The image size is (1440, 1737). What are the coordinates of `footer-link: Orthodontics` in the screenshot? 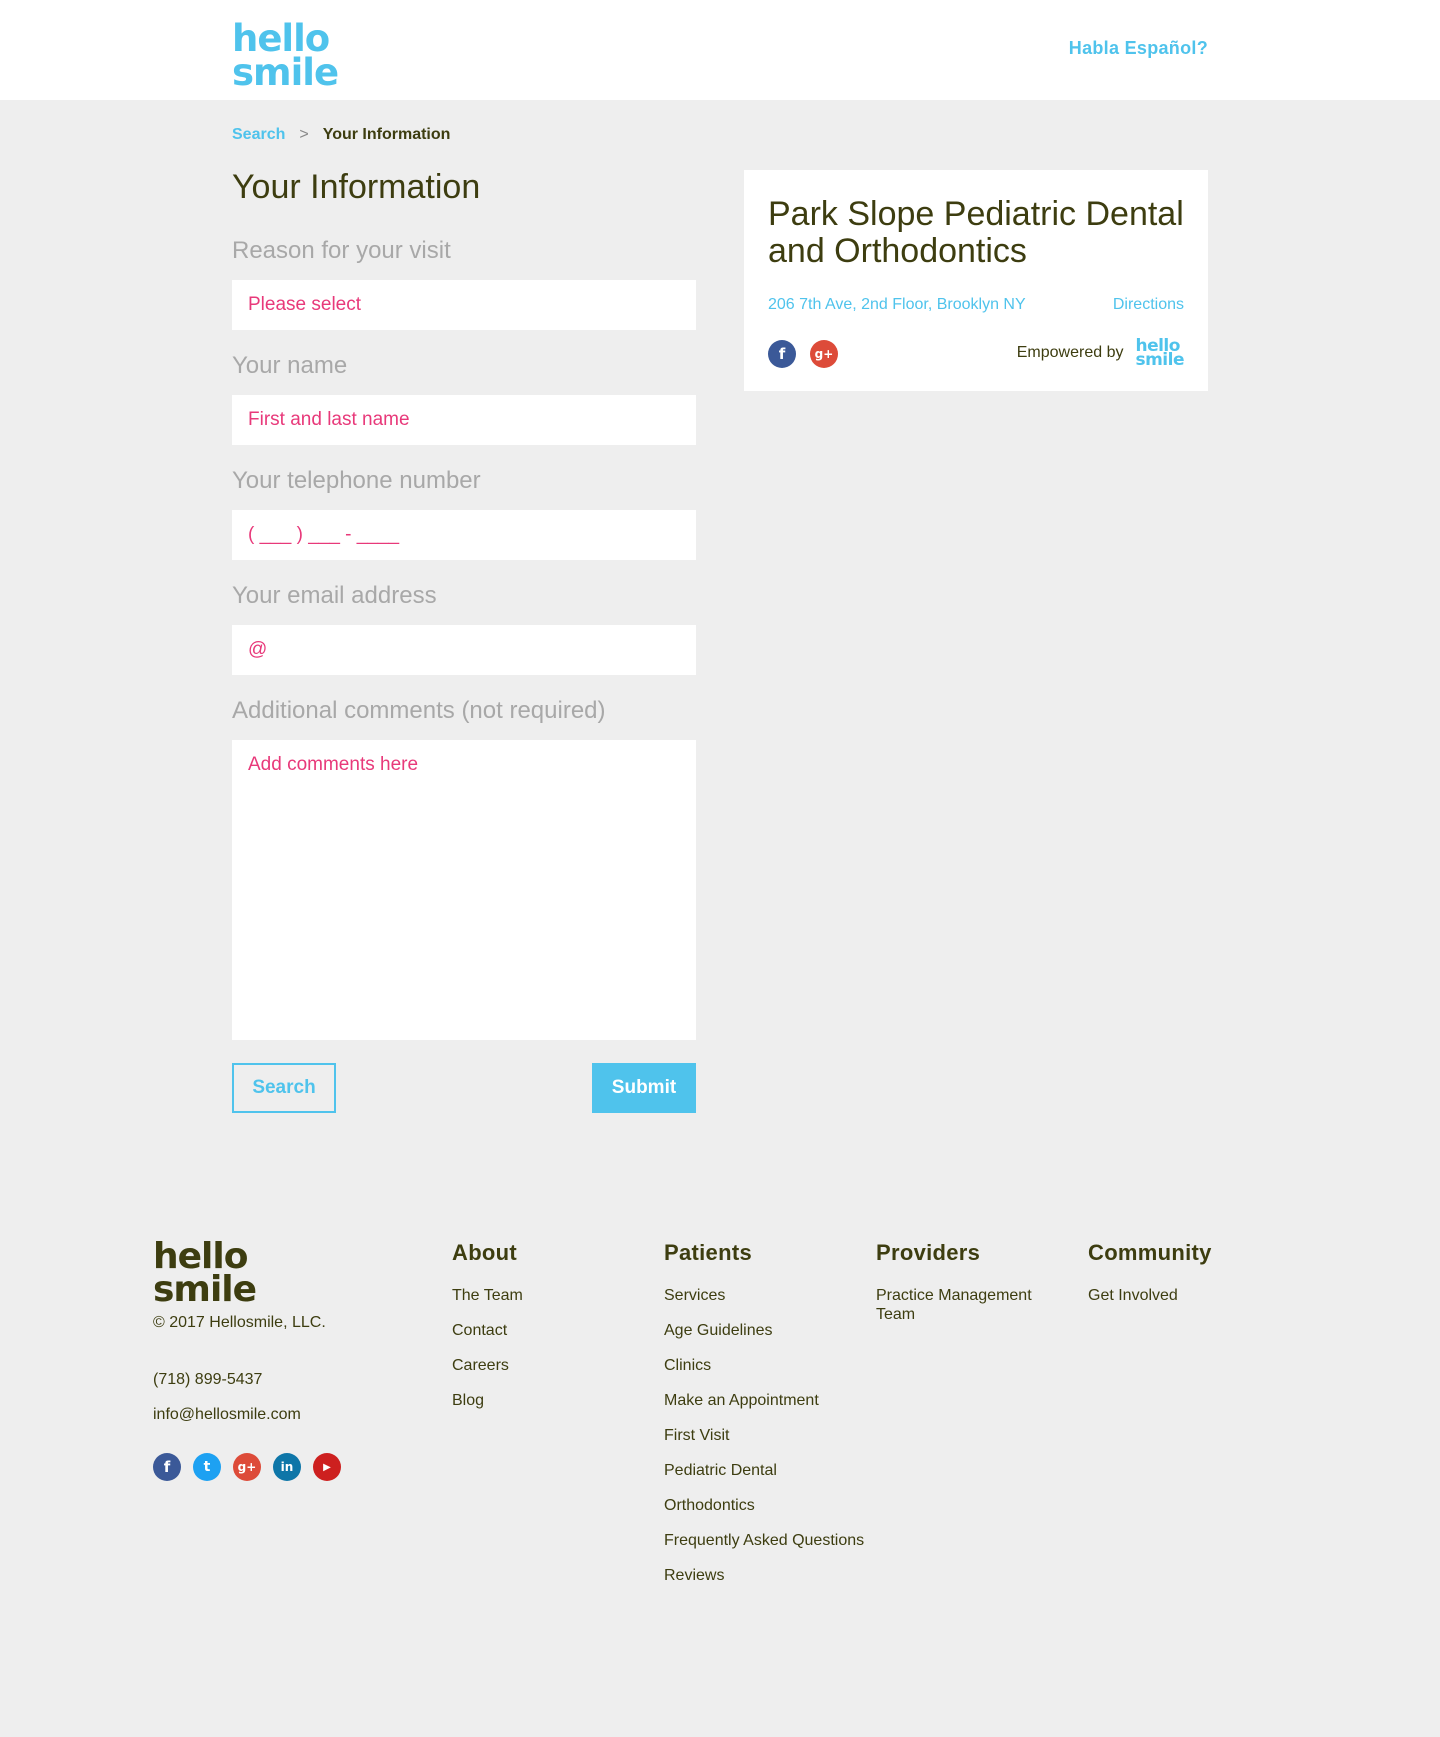 It's located at (764, 1505).